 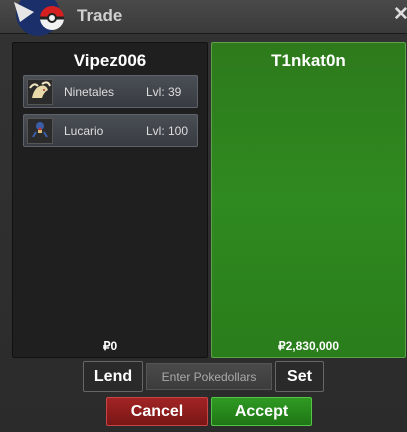 What do you see at coordinates (84, 131) in the screenshot?
I see `pokemon-name: Lucario` at bounding box center [84, 131].